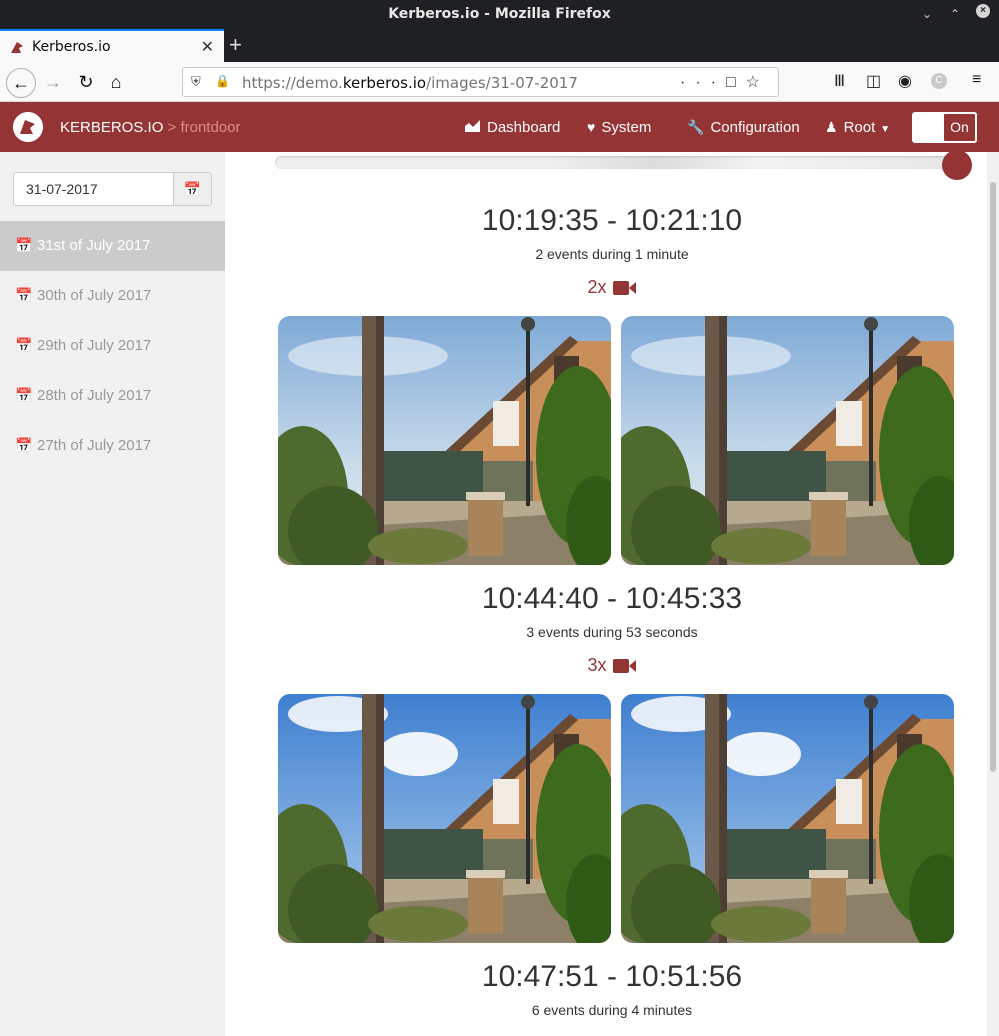 The image size is (999, 1036). What do you see at coordinates (758, 82) in the screenshot?
I see `bookmark-star-icon: ☆` at bounding box center [758, 82].